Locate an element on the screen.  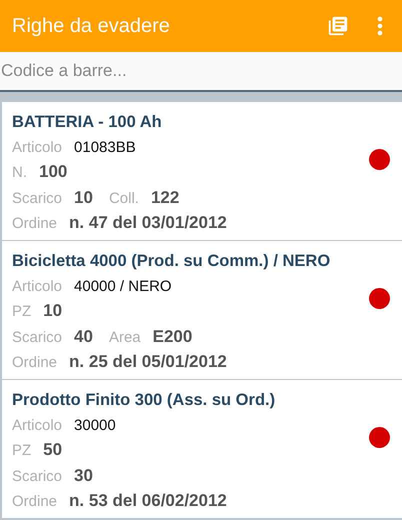
item-title: Prodotto Finito 300 (Ass. su Ord.) is located at coordinates (144, 400).